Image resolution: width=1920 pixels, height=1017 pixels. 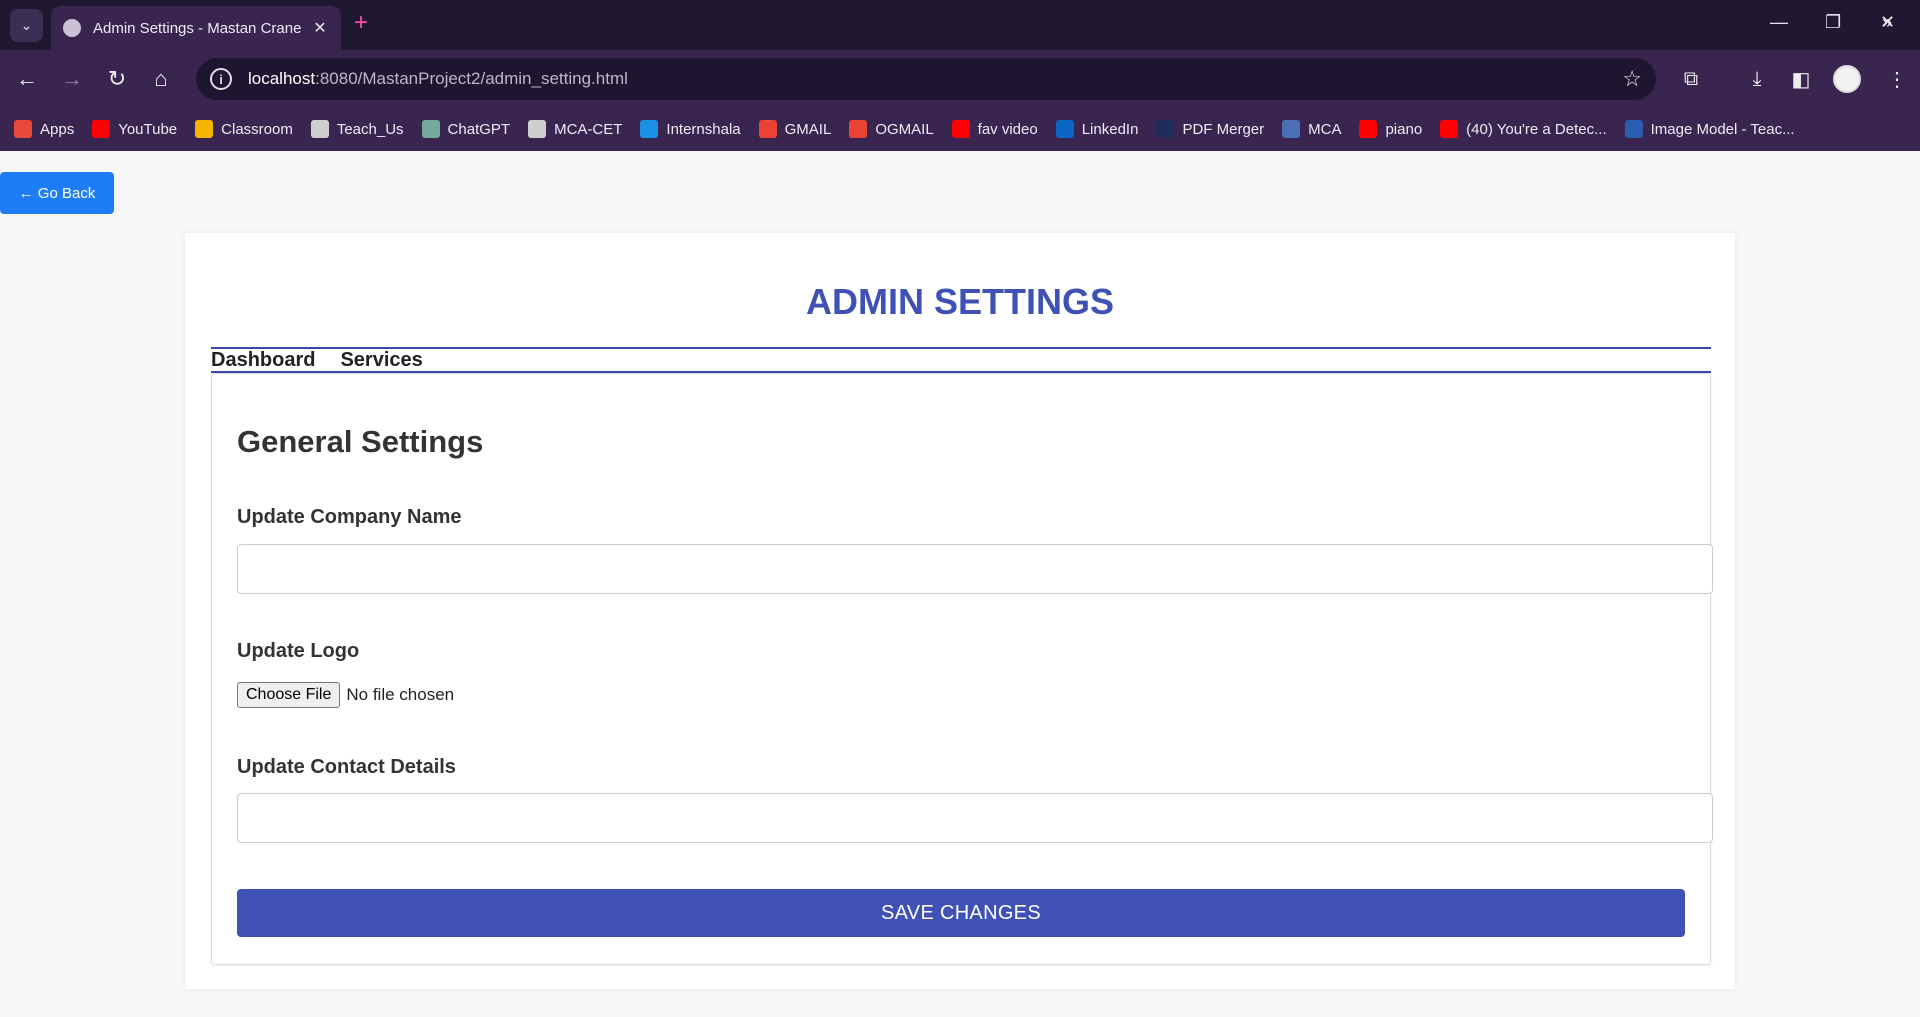 I want to click on tm-icon, so click(x=1633, y=129).